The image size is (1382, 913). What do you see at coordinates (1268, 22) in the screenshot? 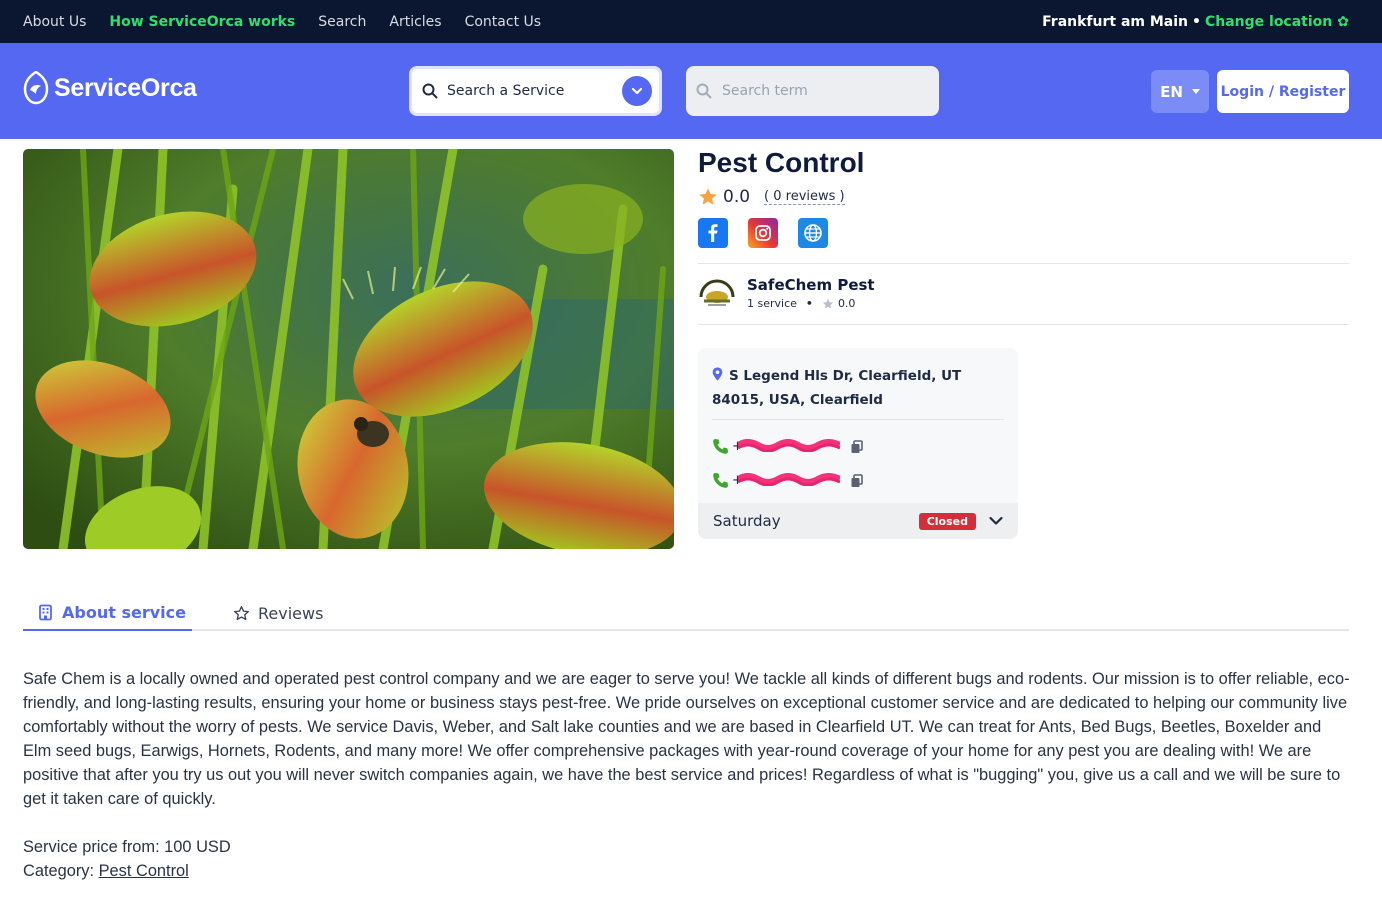
I see `change-location-link: Change location` at bounding box center [1268, 22].